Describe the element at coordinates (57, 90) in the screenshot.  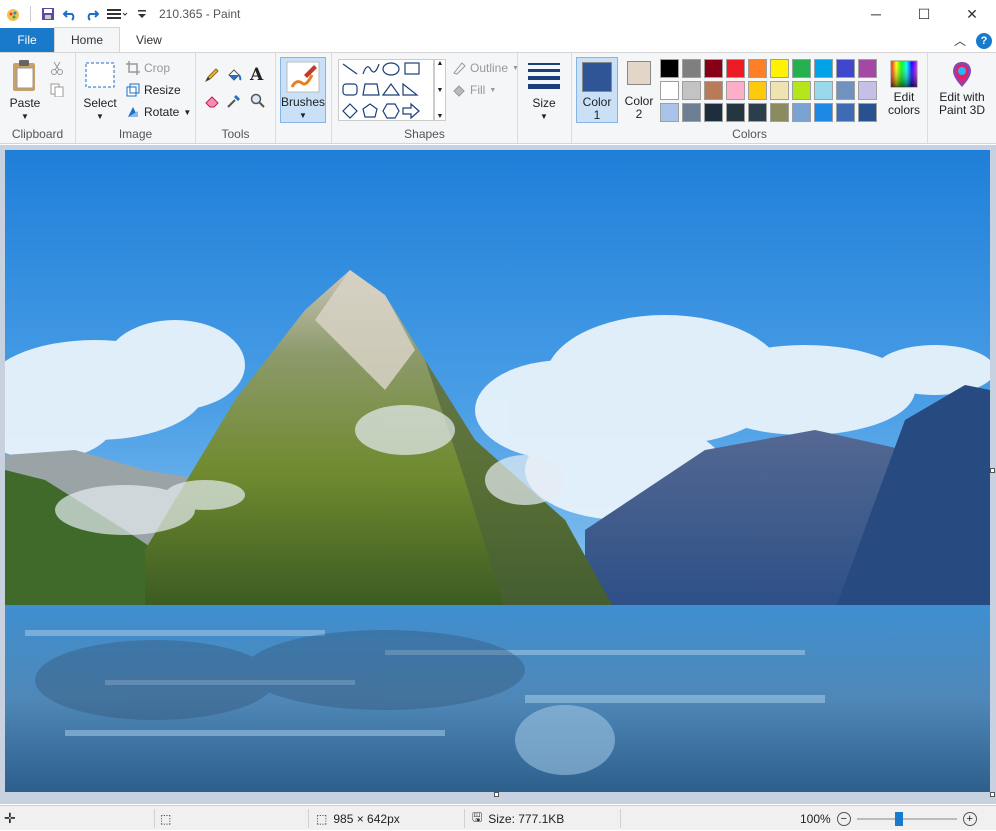
I see `copy-button` at that location.